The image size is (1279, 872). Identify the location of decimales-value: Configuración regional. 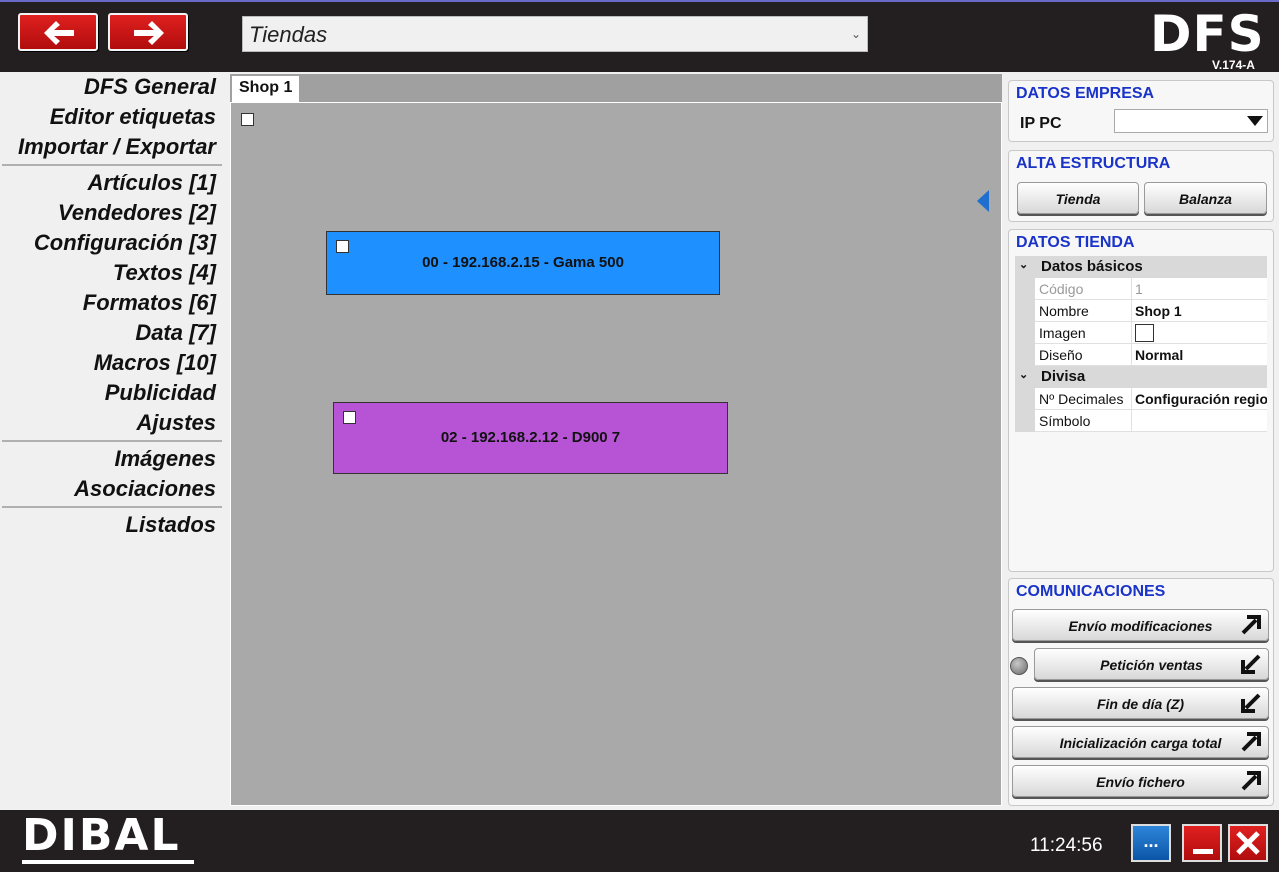
(1201, 399).